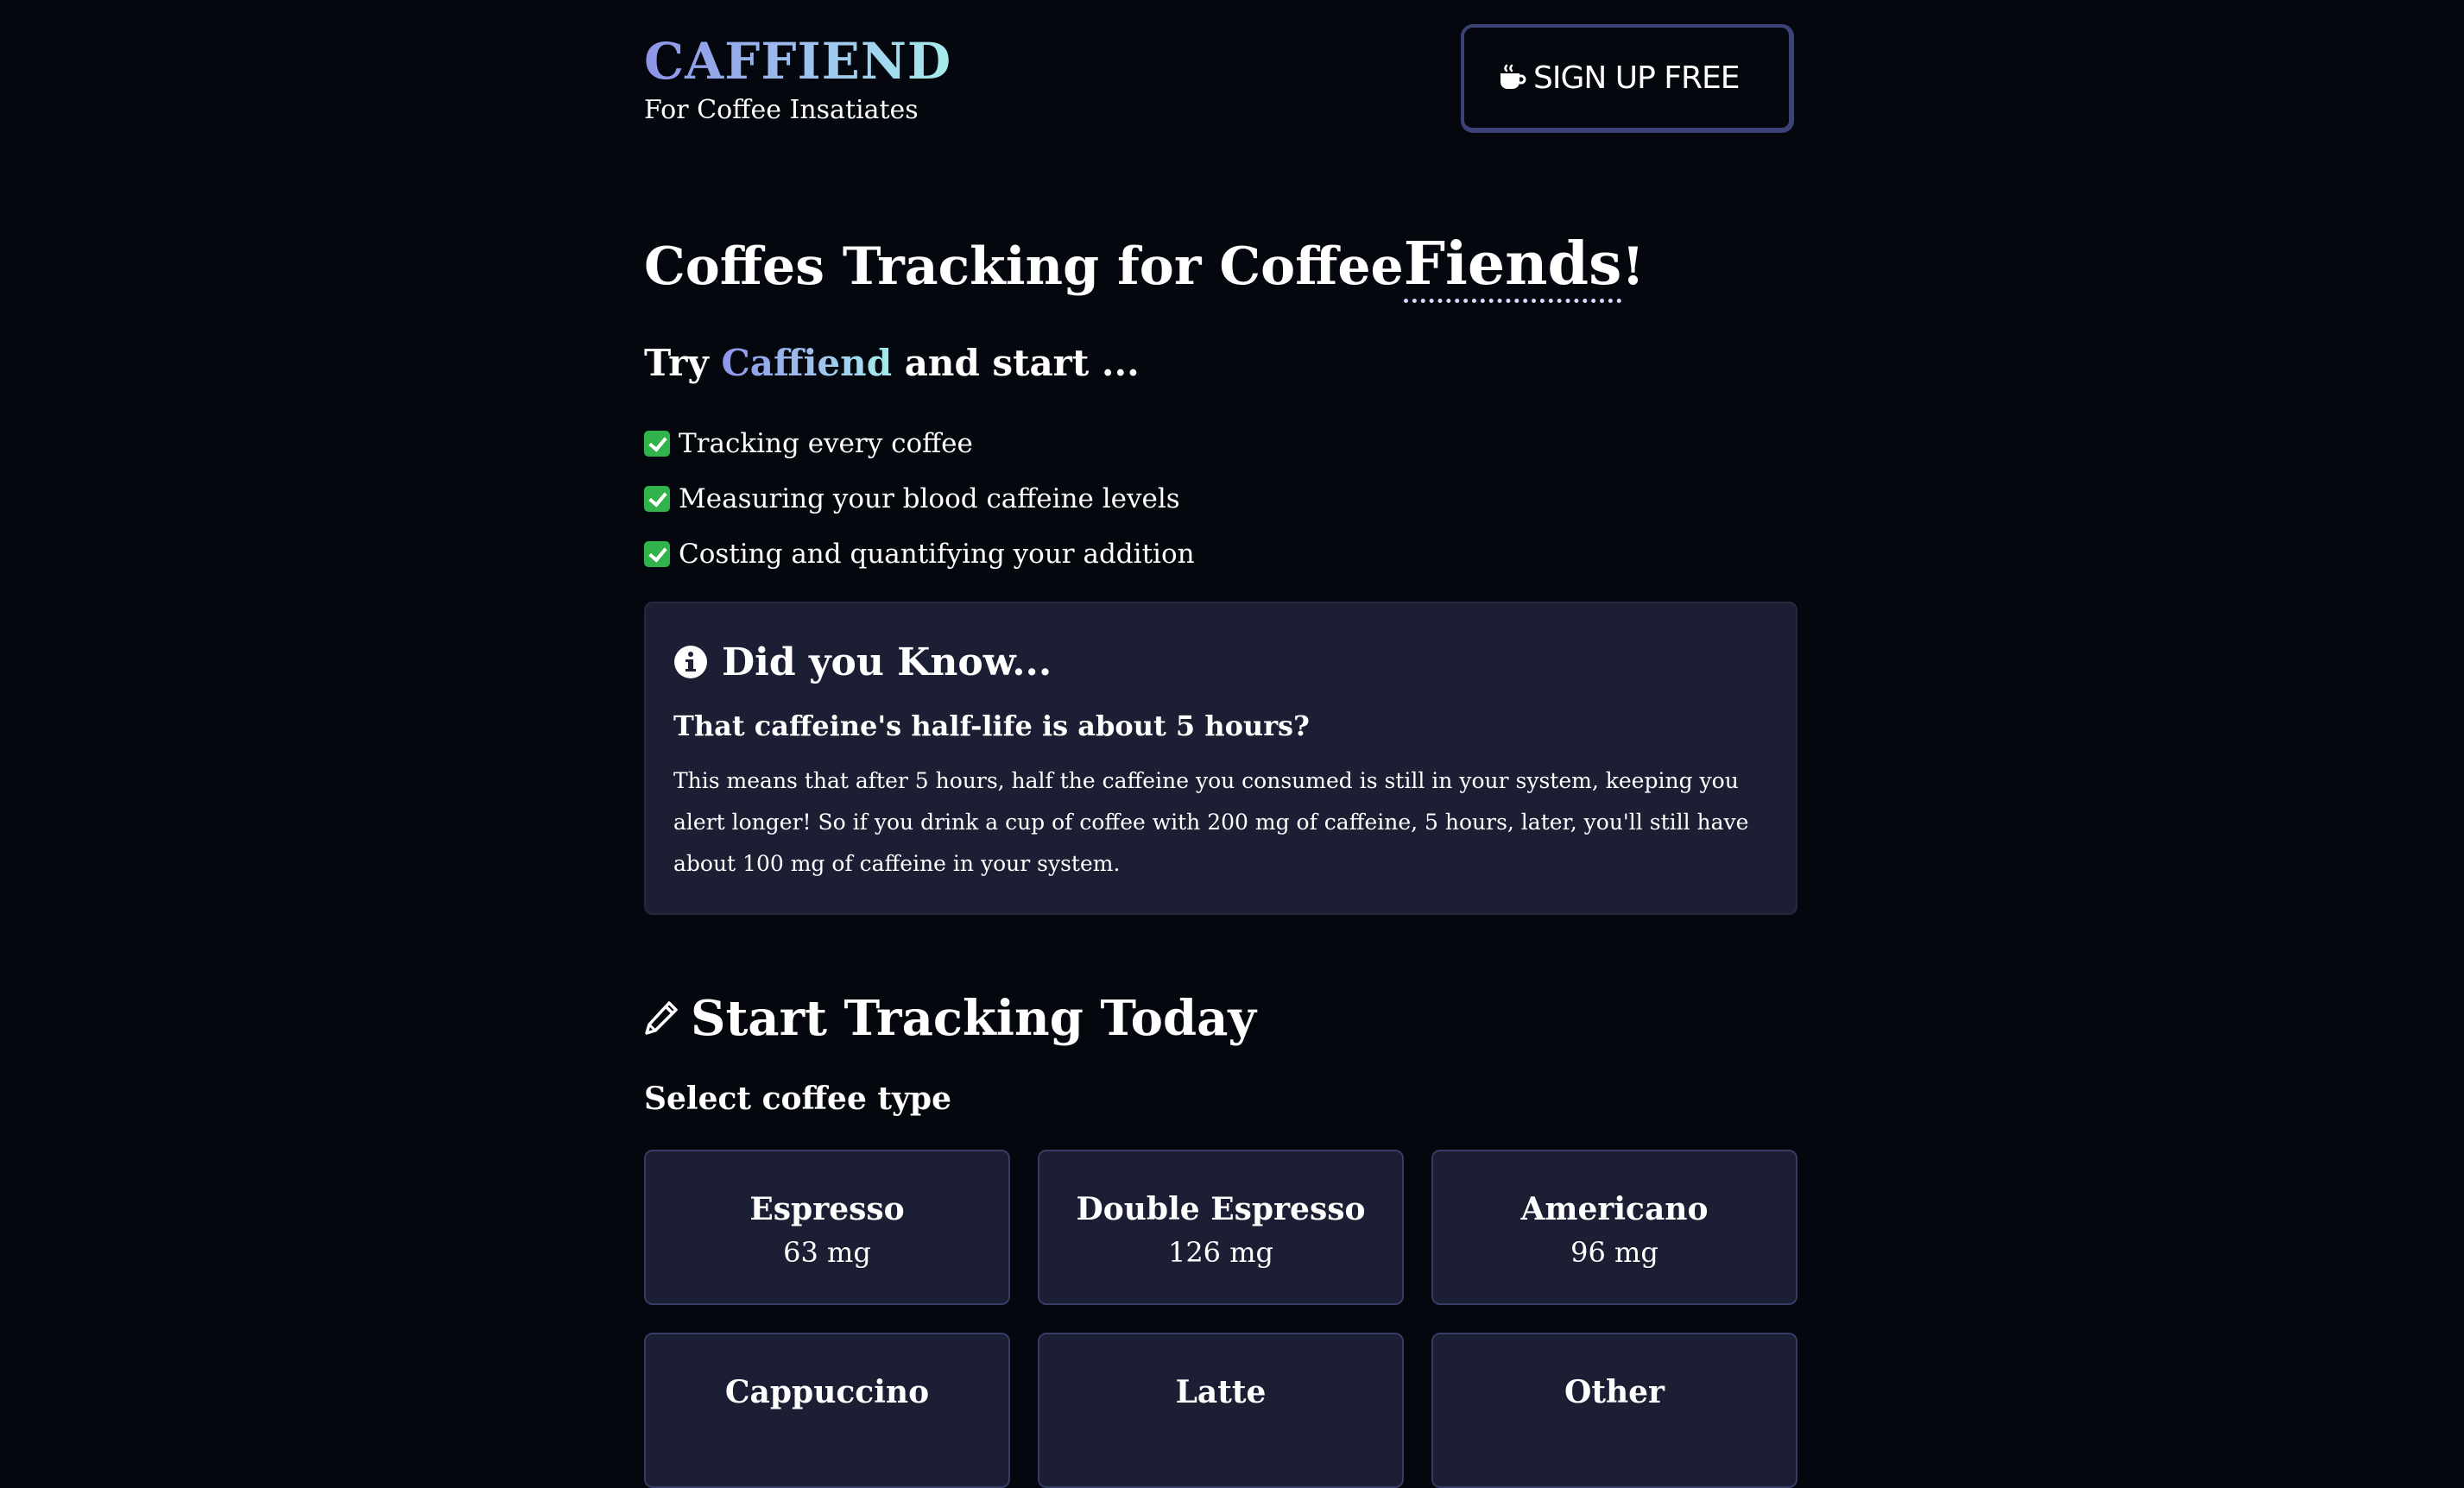 Image resolution: width=2464 pixels, height=1488 pixels. What do you see at coordinates (1614, 1253) in the screenshot?
I see `coffee-option-caffeine: 96 mg` at bounding box center [1614, 1253].